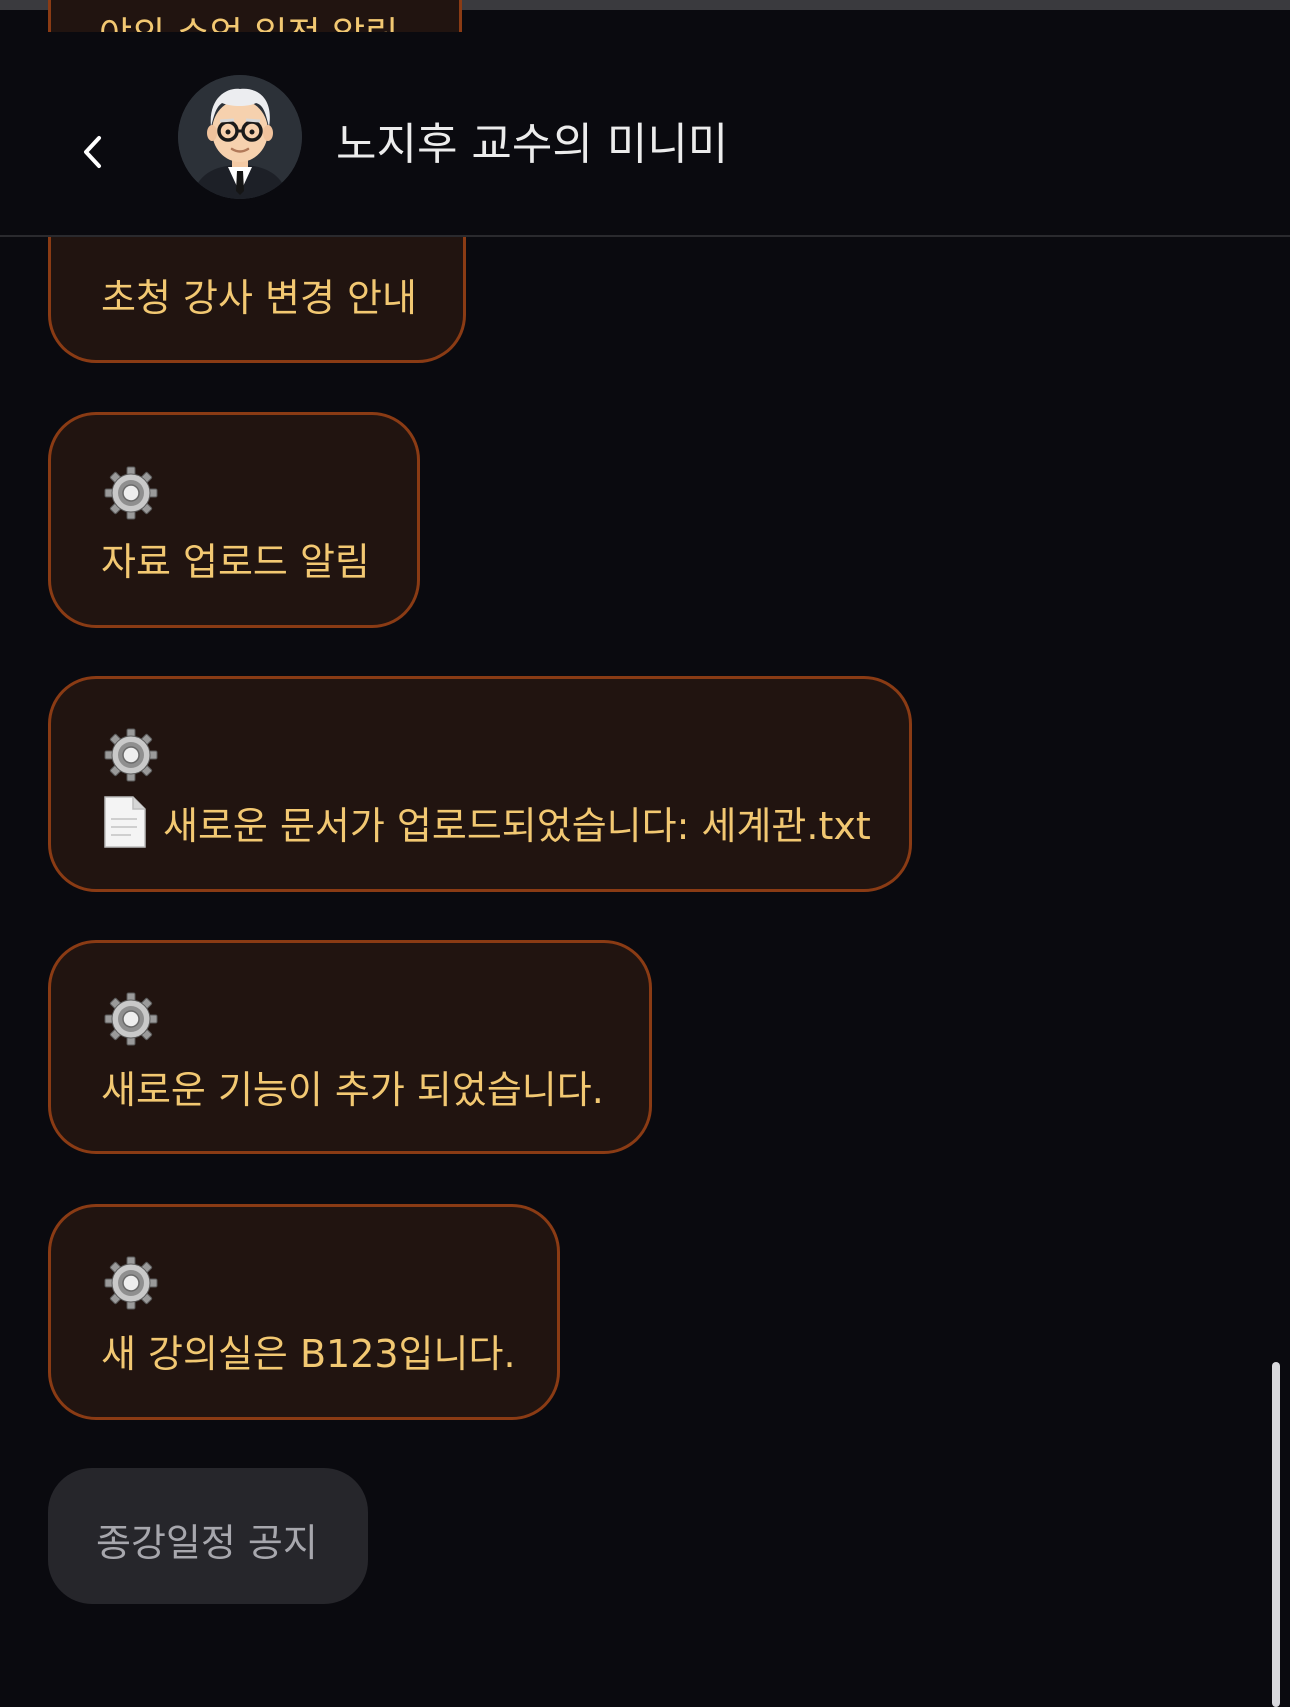 The image size is (1290, 1707). Describe the element at coordinates (532, 144) in the screenshot. I see `chat-title: 노지후 교수의 미니미` at that location.